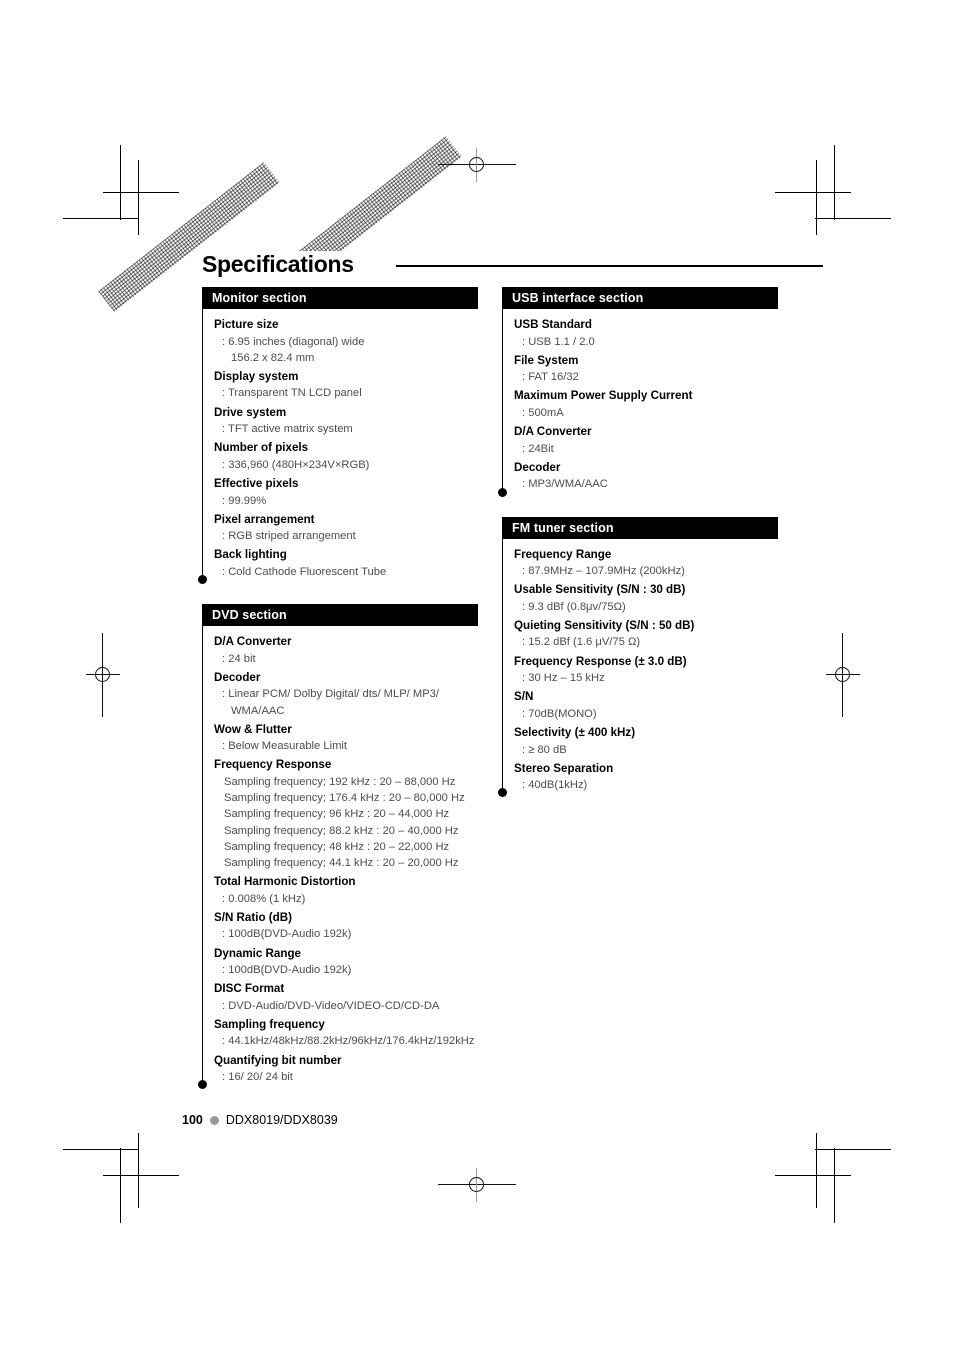 This screenshot has width=954, height=1350. Describe the element at coordinates (257, 1077) in the screenshot. I see `spec-value: : 16/ 20/ 24 bit` at that location.